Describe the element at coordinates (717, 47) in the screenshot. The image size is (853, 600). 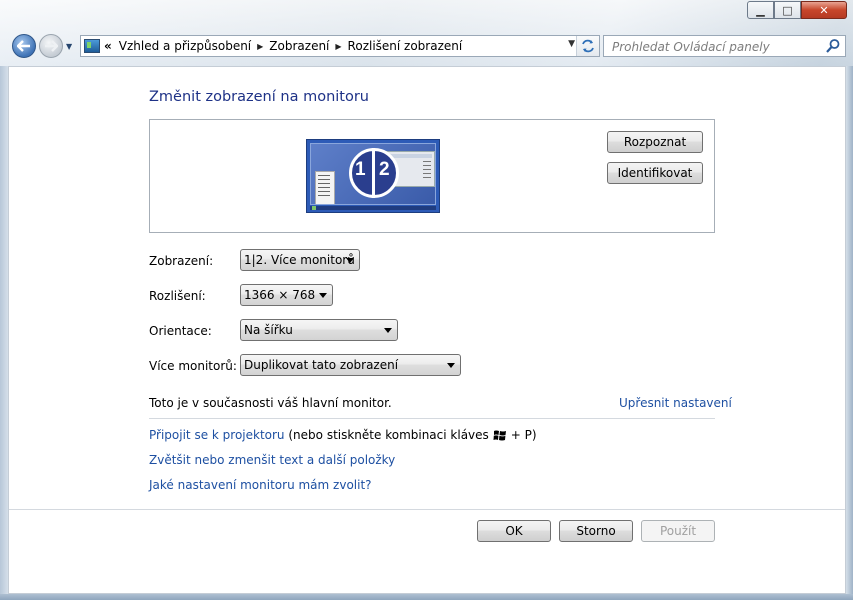
I see `search-input` at that location.